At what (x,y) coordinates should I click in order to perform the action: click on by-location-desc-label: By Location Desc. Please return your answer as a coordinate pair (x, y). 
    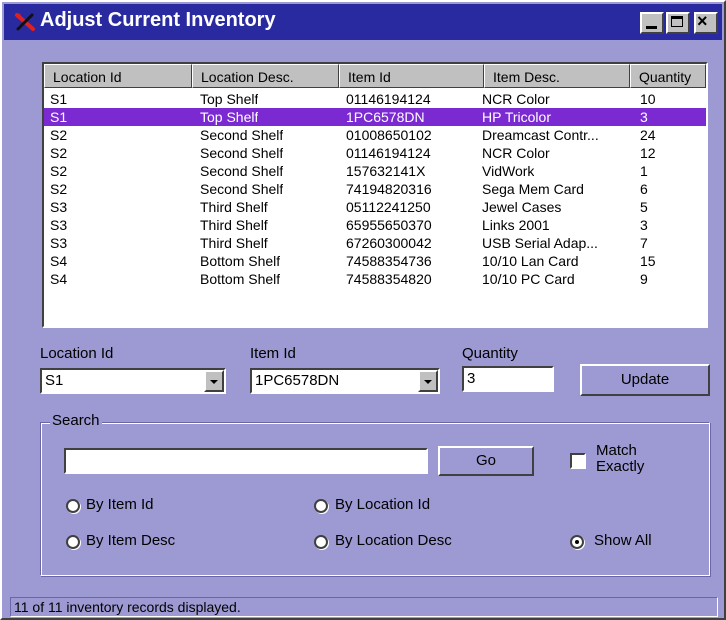
    Looking at the image, I should click on (393, 540).